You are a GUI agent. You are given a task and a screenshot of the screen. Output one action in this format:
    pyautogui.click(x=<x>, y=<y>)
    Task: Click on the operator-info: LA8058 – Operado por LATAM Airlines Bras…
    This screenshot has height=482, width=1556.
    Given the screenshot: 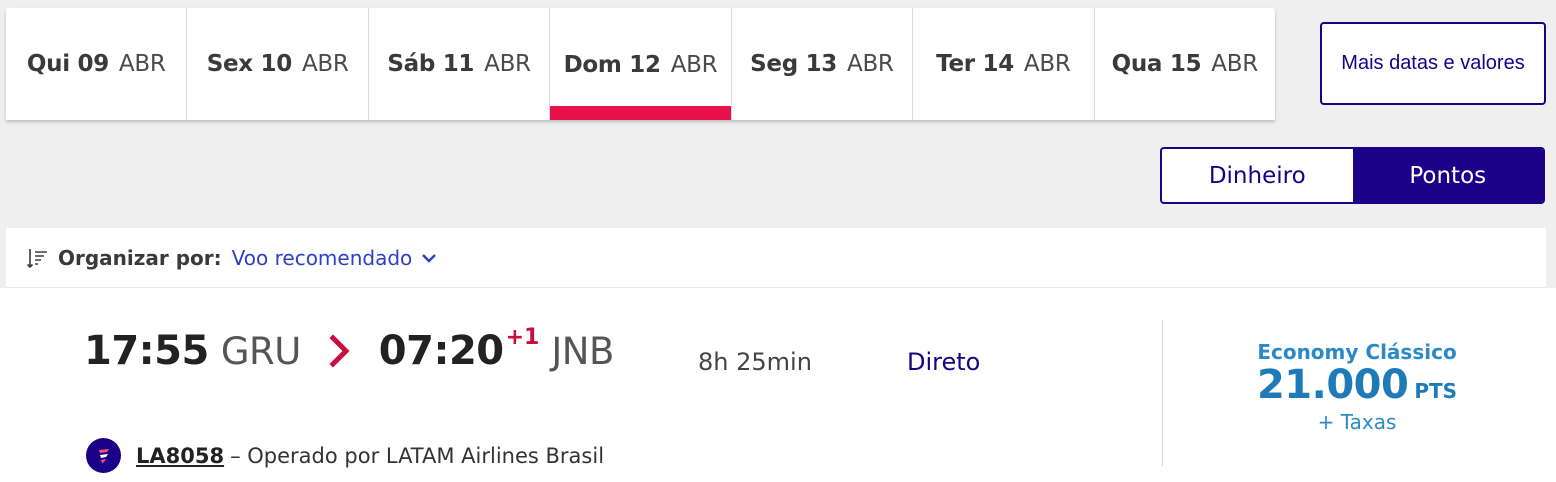 What is the action you would take?
    pyautogui.click(x=345, y=455)
    